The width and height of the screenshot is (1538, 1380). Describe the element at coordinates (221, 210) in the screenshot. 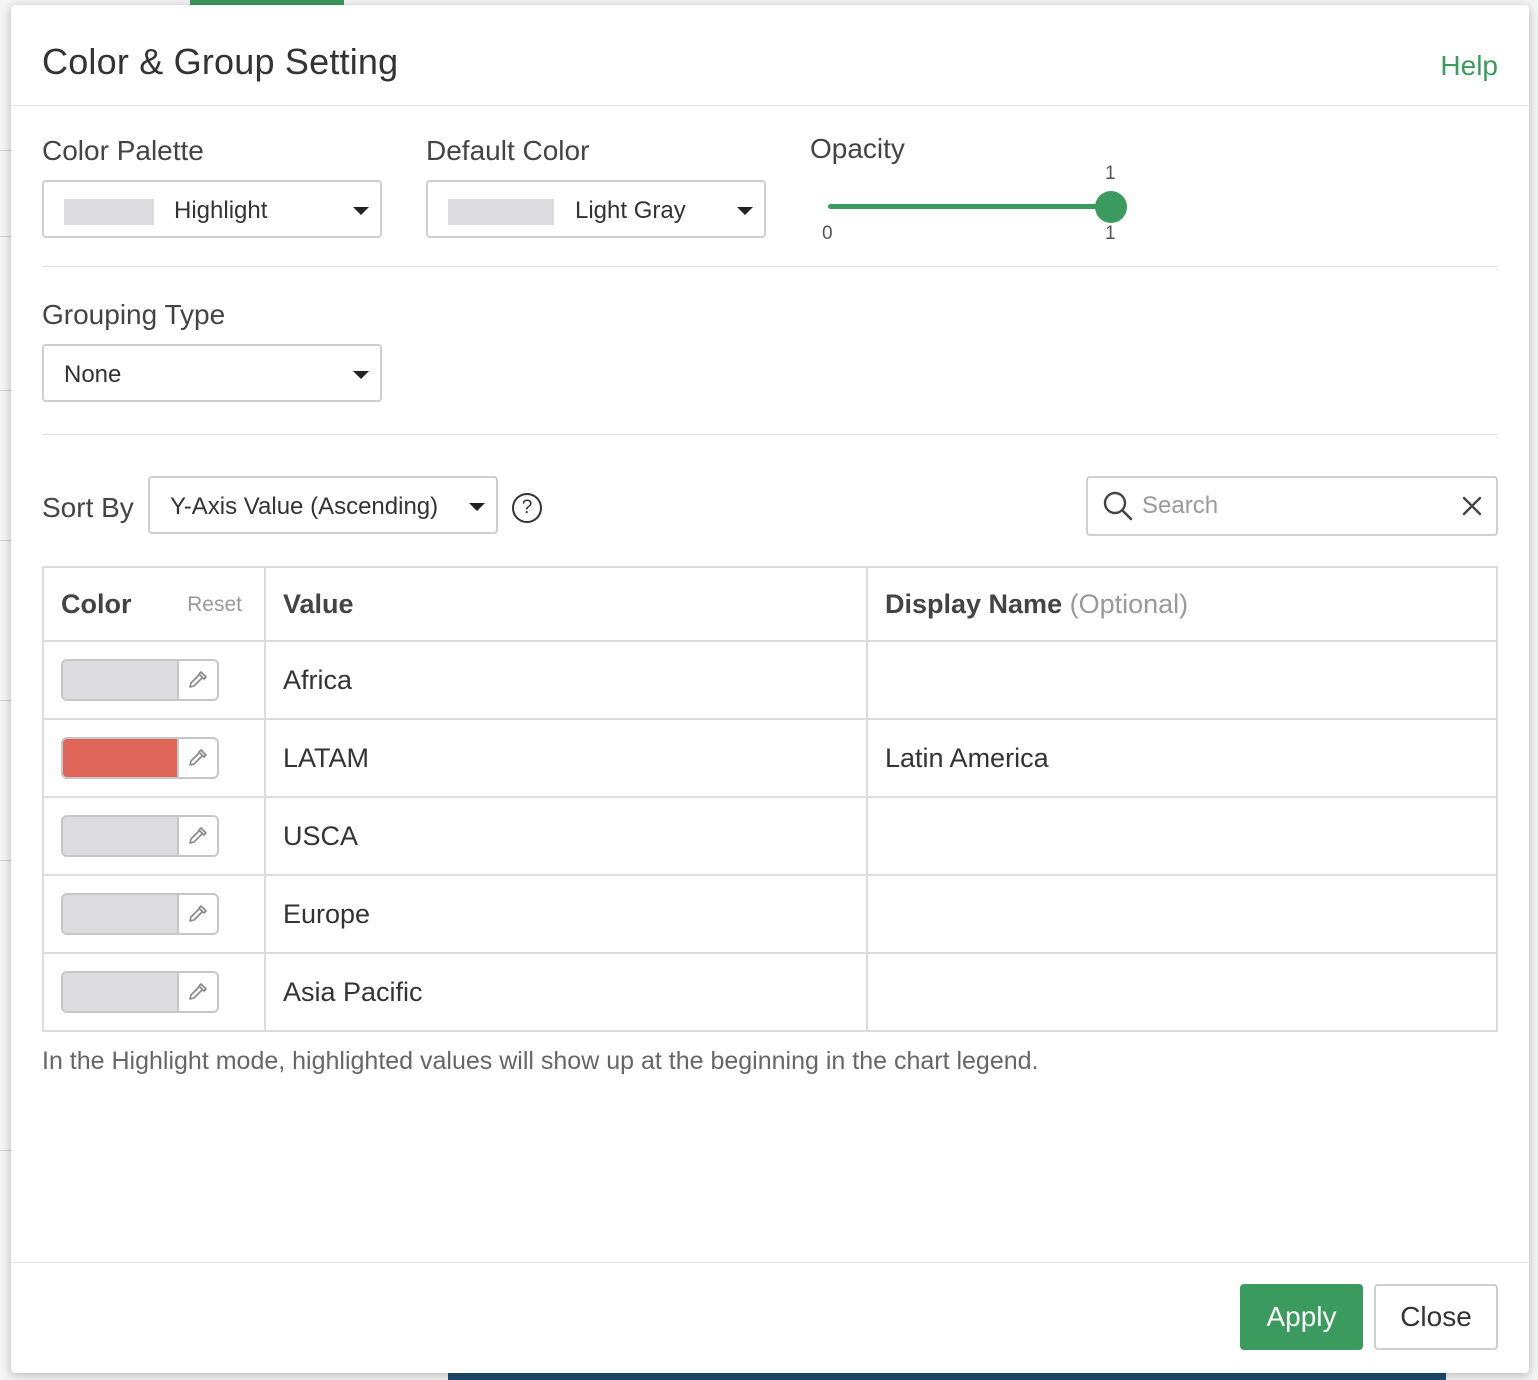

I see `color-palette-value: Highlight` at that location.